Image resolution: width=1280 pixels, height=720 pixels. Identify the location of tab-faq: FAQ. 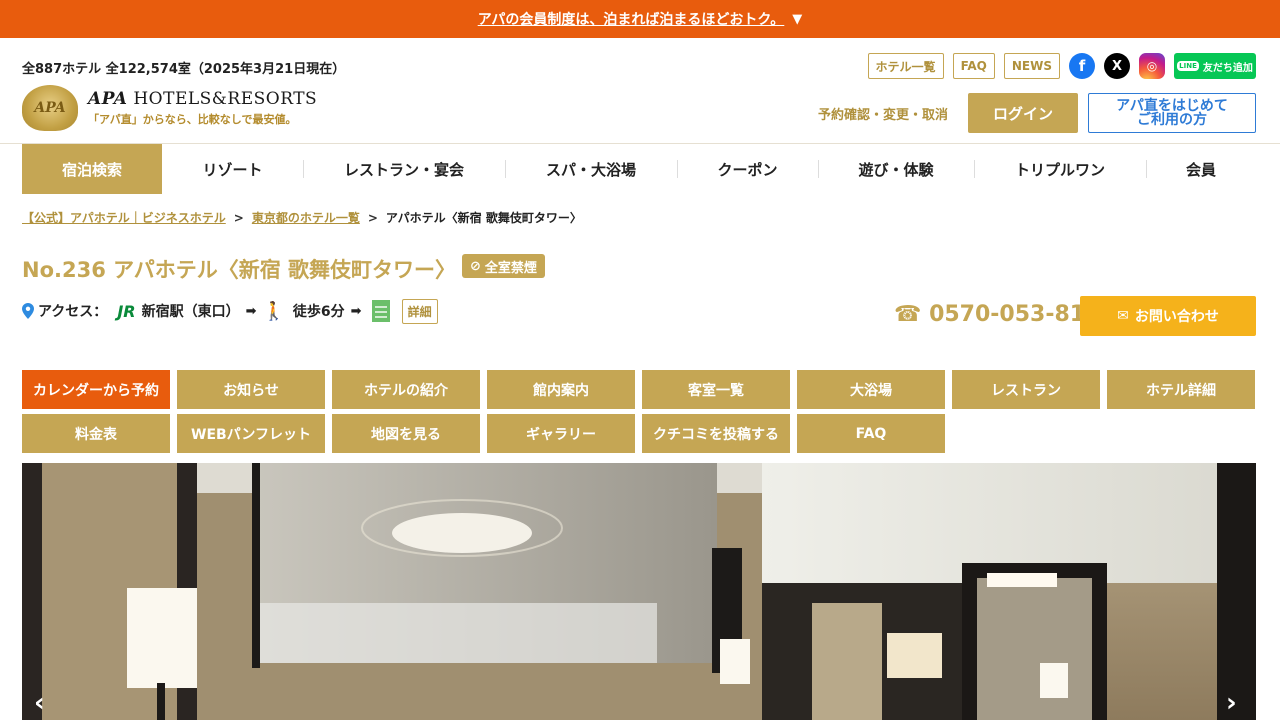
(871, 433).